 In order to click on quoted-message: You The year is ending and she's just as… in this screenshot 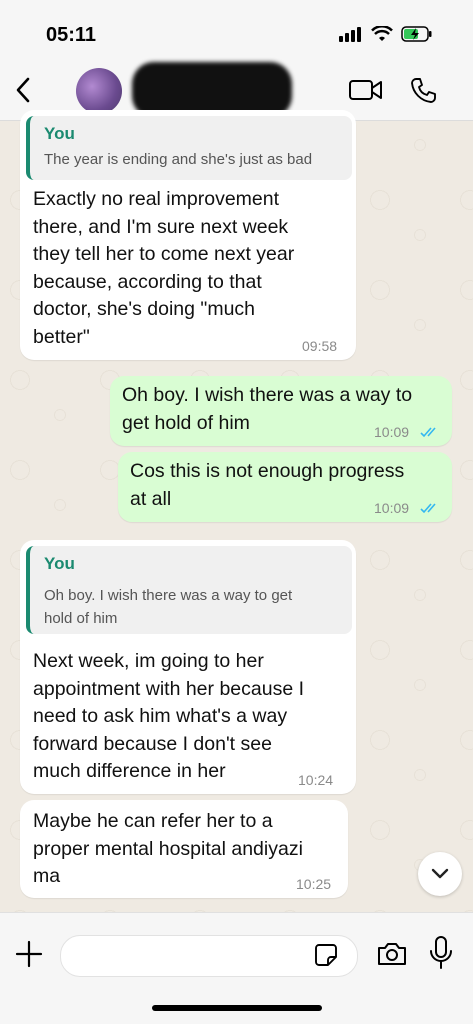, I will do `click(189, 148)`.